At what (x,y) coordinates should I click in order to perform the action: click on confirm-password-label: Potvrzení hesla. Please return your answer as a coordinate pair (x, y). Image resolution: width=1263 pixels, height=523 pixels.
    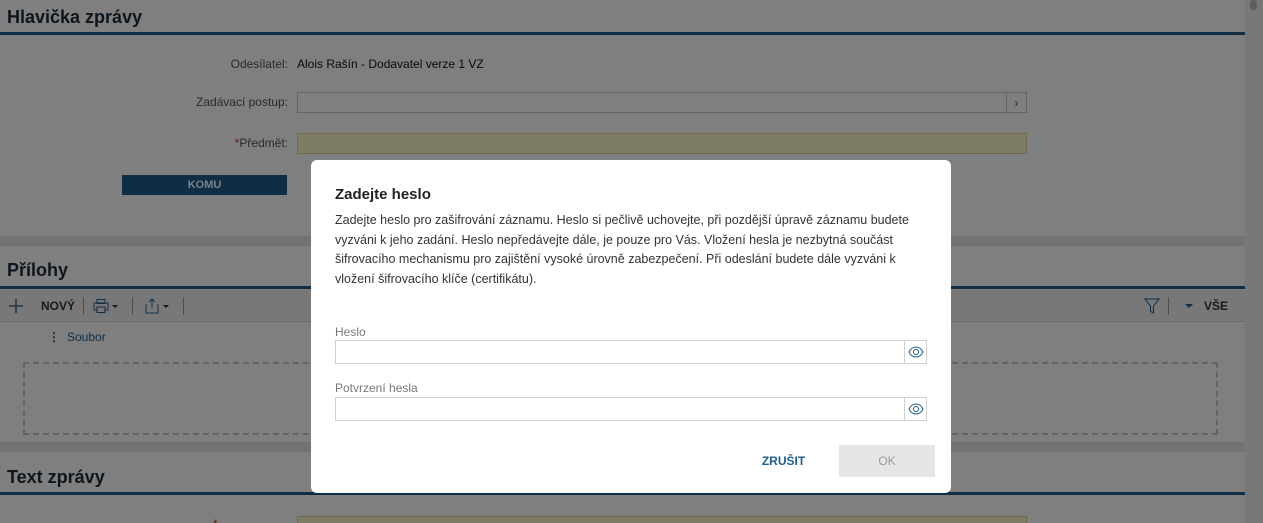
    Looking at the image, I should click on (376, 388).